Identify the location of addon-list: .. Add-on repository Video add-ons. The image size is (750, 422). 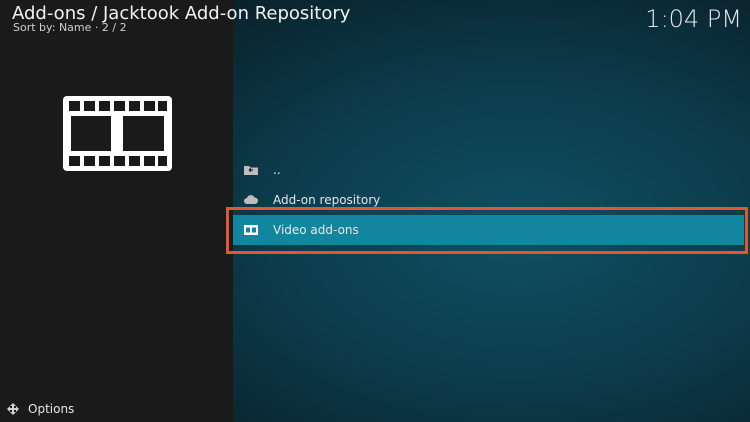
(491, 200).